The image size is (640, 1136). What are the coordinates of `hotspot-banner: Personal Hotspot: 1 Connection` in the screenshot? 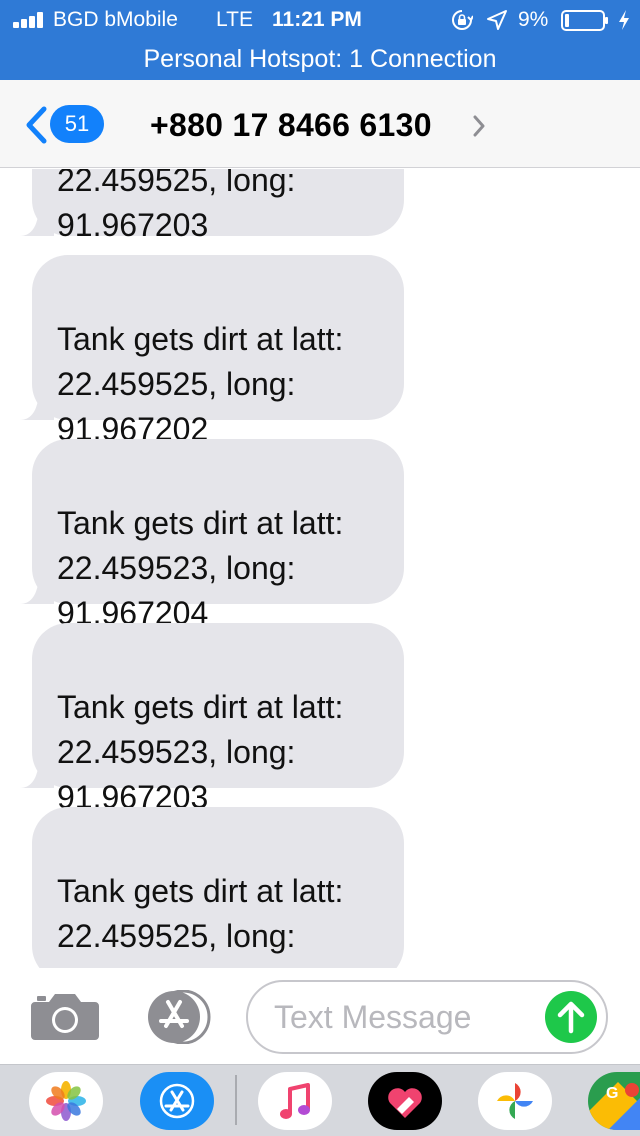 It's located at (320, 59).